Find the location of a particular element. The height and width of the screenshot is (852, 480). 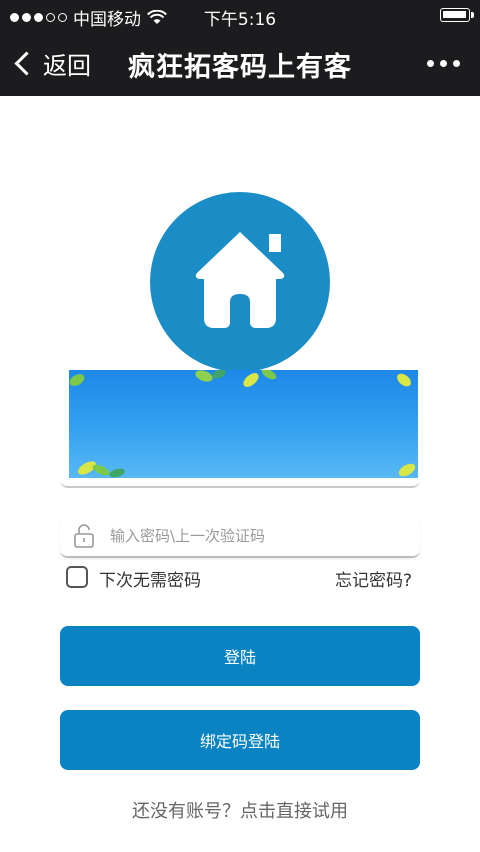

more-icon is located at coordinates (443, 63).